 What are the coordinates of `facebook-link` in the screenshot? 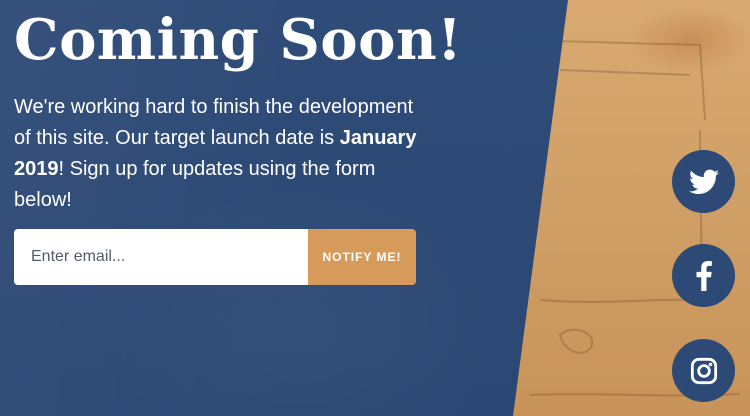 It's located at (703, 275).